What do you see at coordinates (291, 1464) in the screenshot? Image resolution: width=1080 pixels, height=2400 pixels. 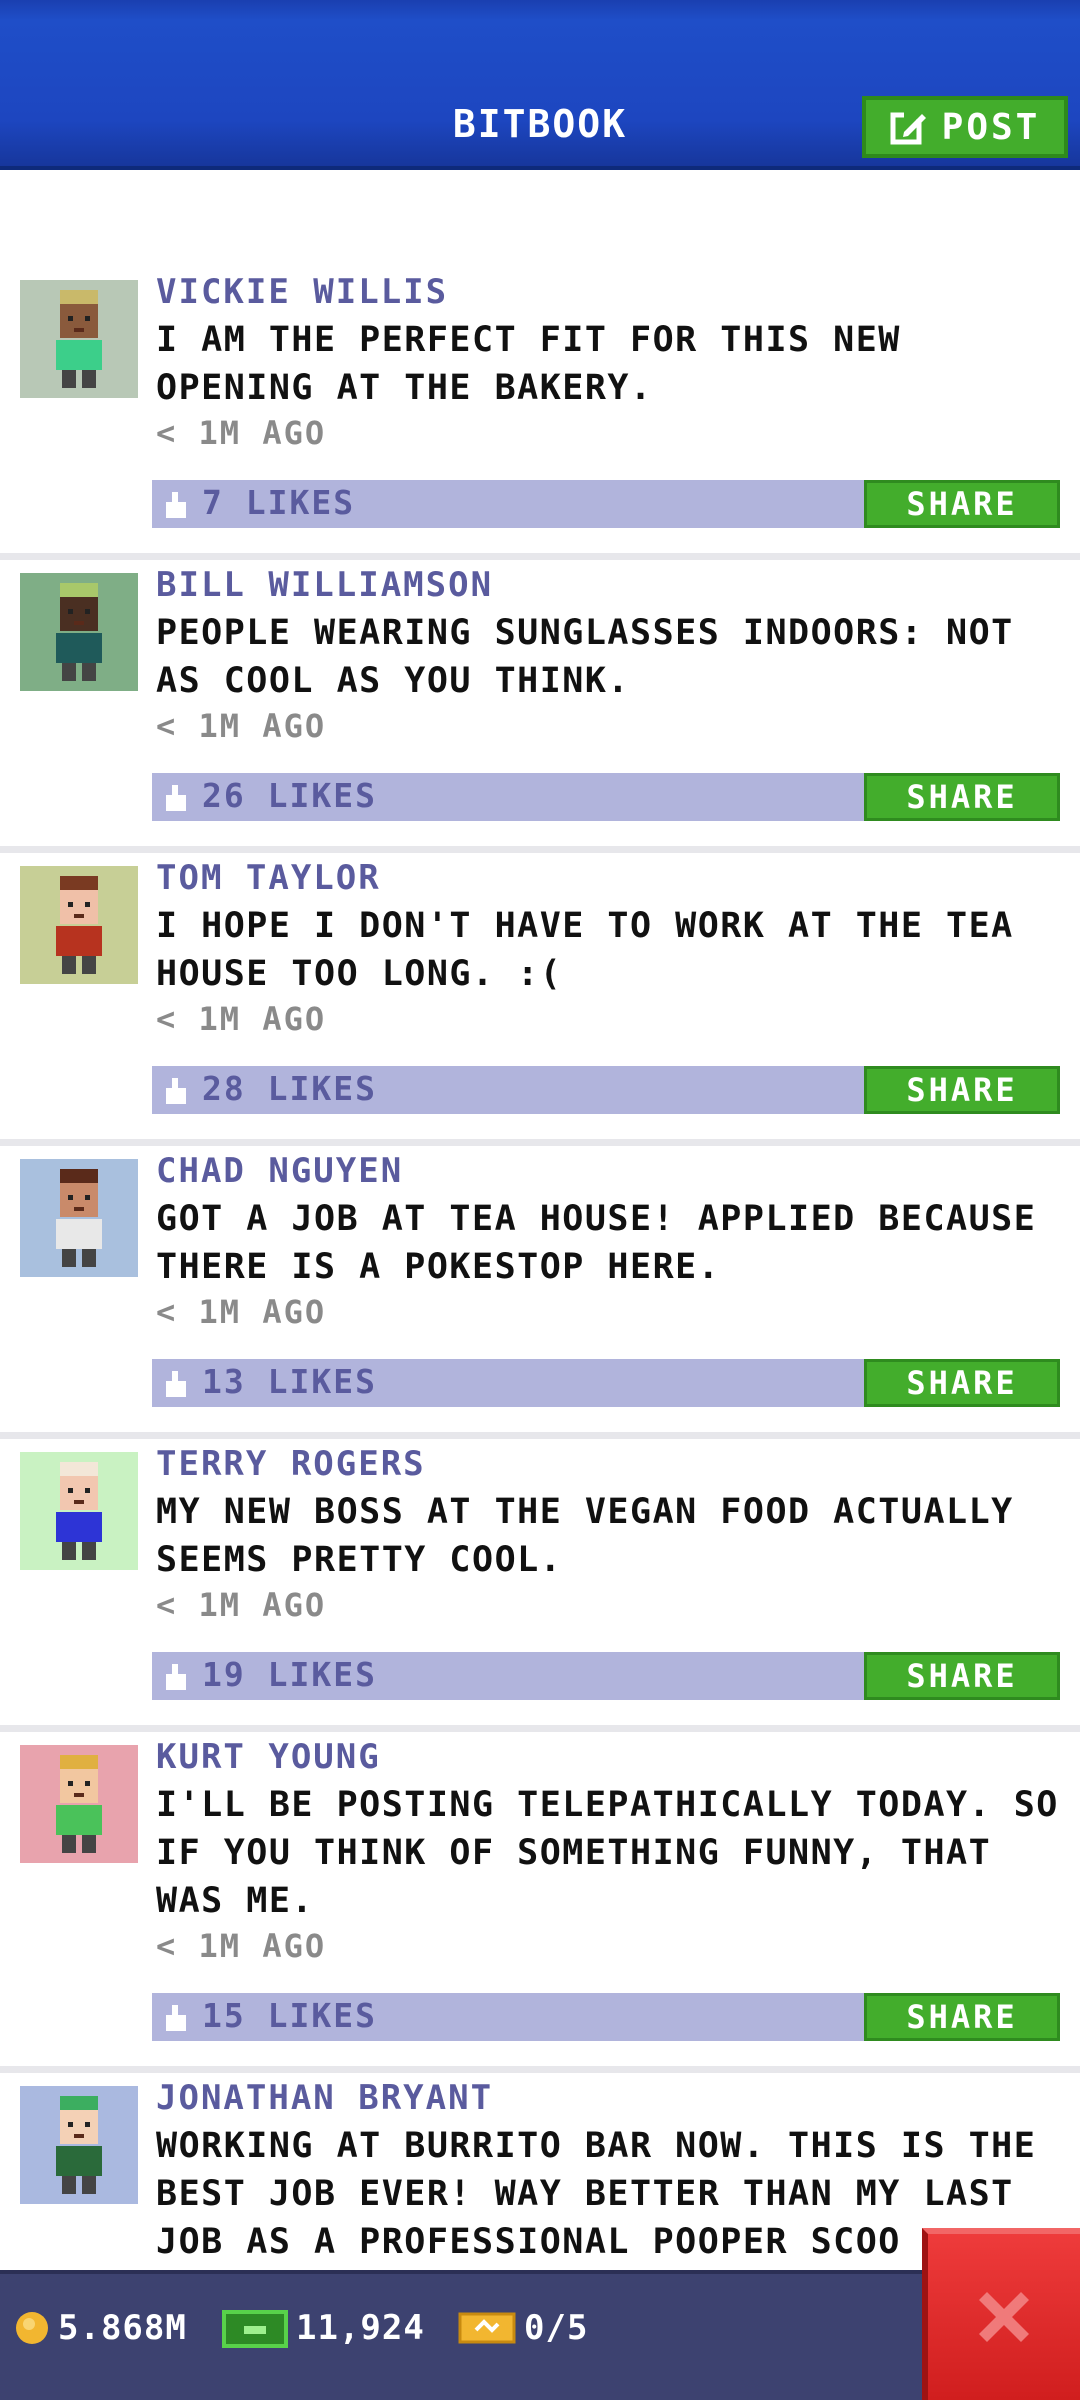 I see `post-author: TERRY ROGERS` at bounding box center [291, 1464].